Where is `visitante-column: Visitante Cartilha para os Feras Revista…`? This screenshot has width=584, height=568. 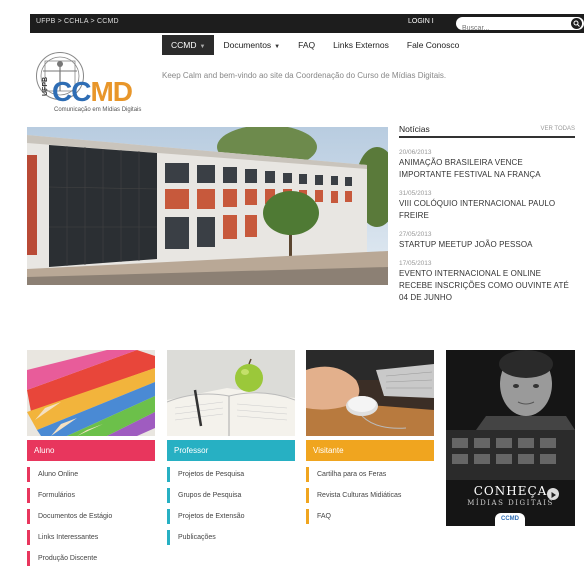
visitante-column: Visitante Cartilha para os Feras Revista… is located at coordinates (370, 440).